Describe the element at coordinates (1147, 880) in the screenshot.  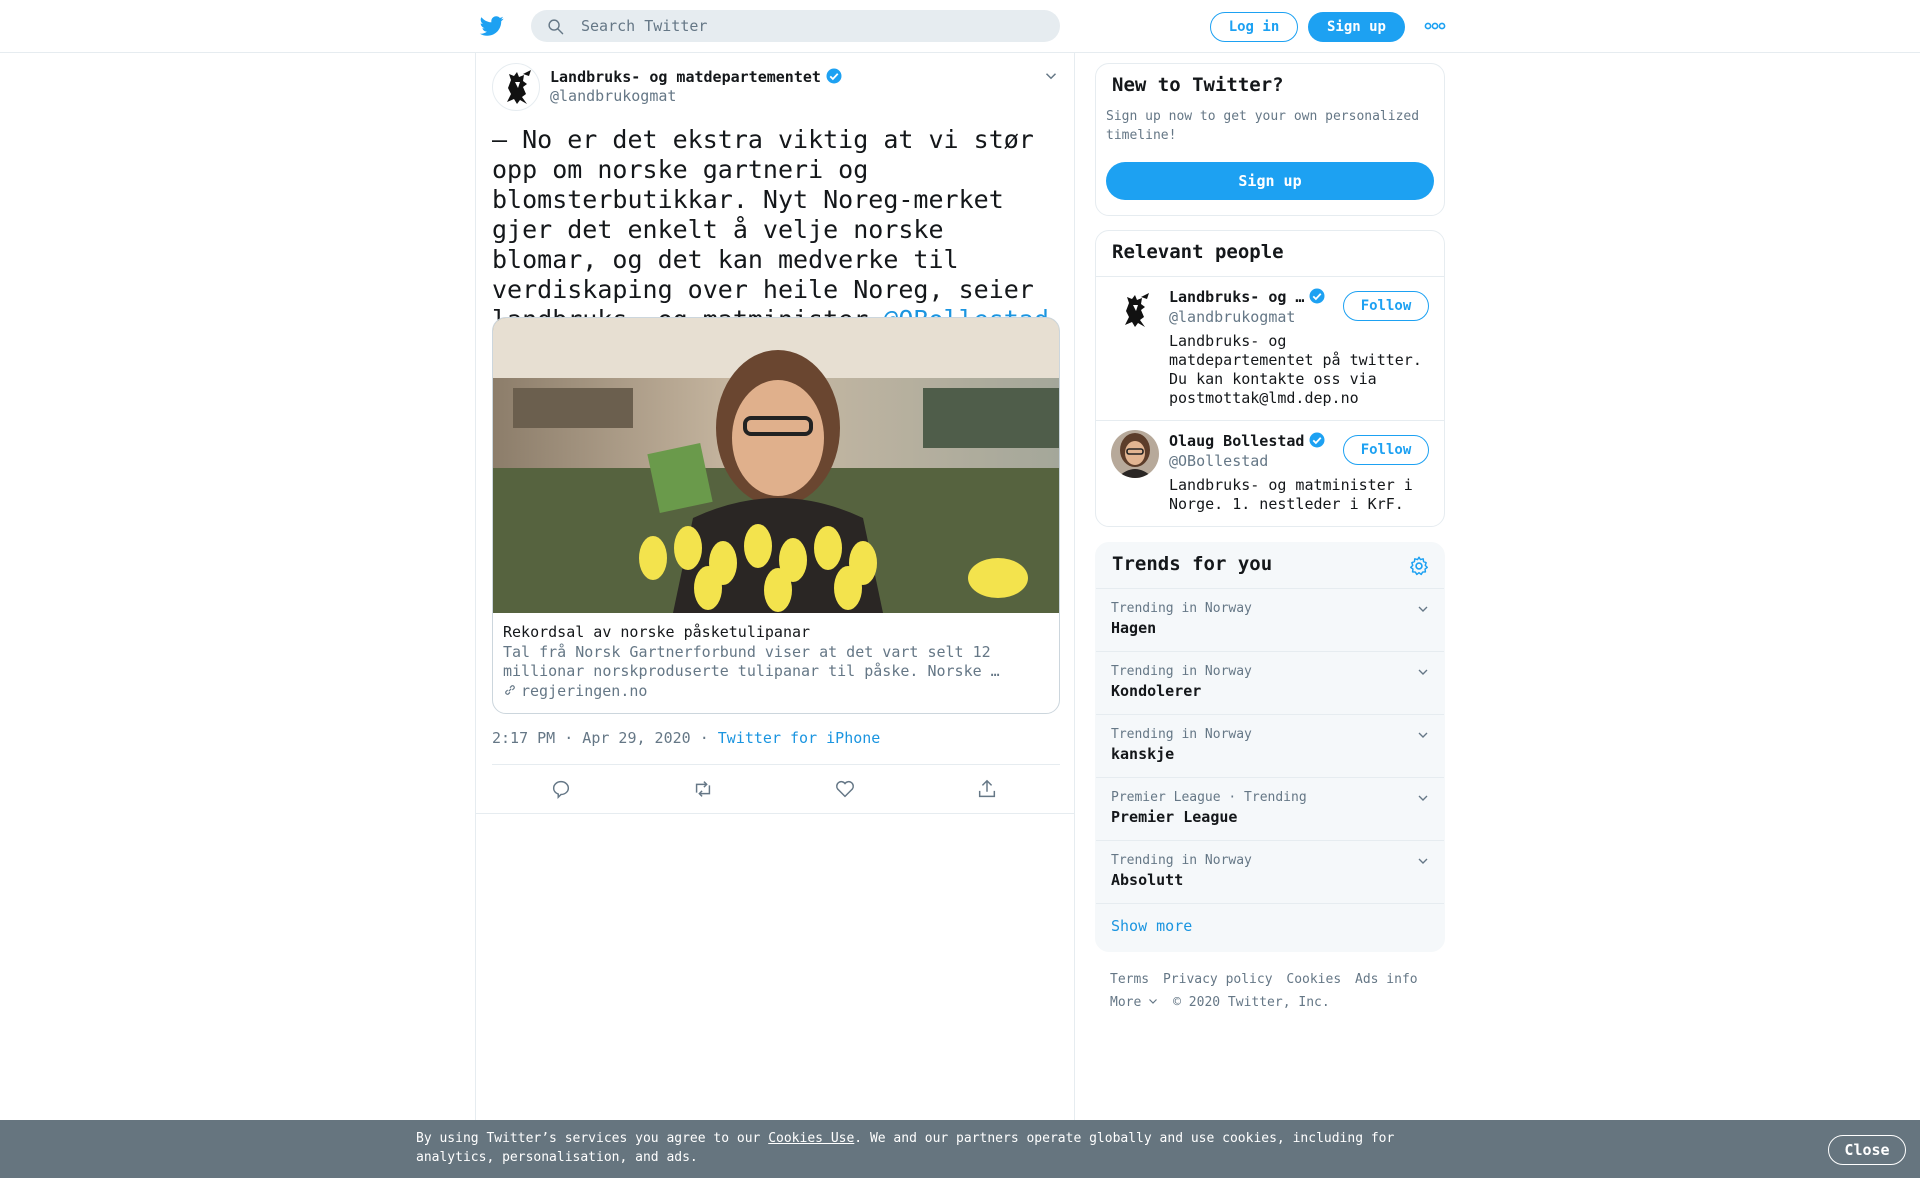
I see `trend-name: Absolutt` at that location.